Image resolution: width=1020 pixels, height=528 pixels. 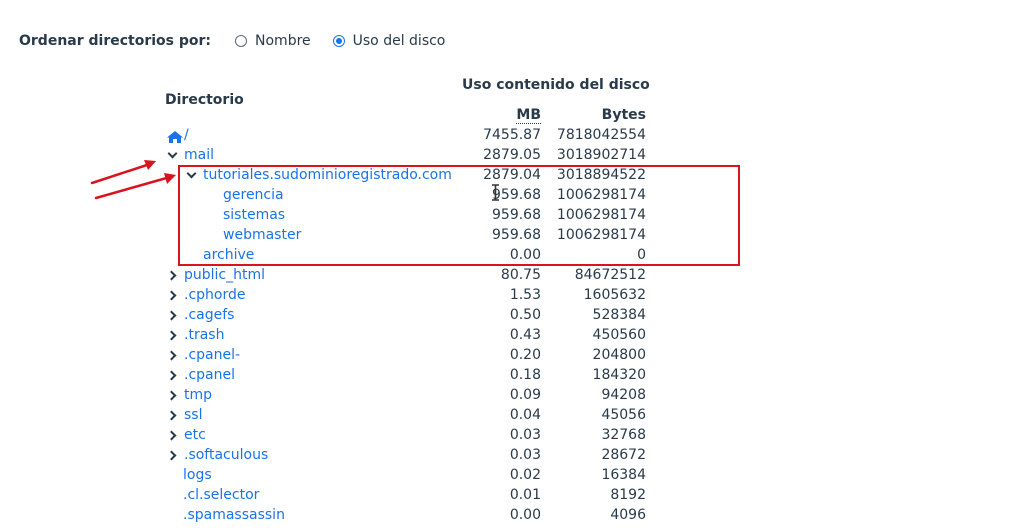 I want to click on mb-value: 1.53, so click(x=525, y=295).